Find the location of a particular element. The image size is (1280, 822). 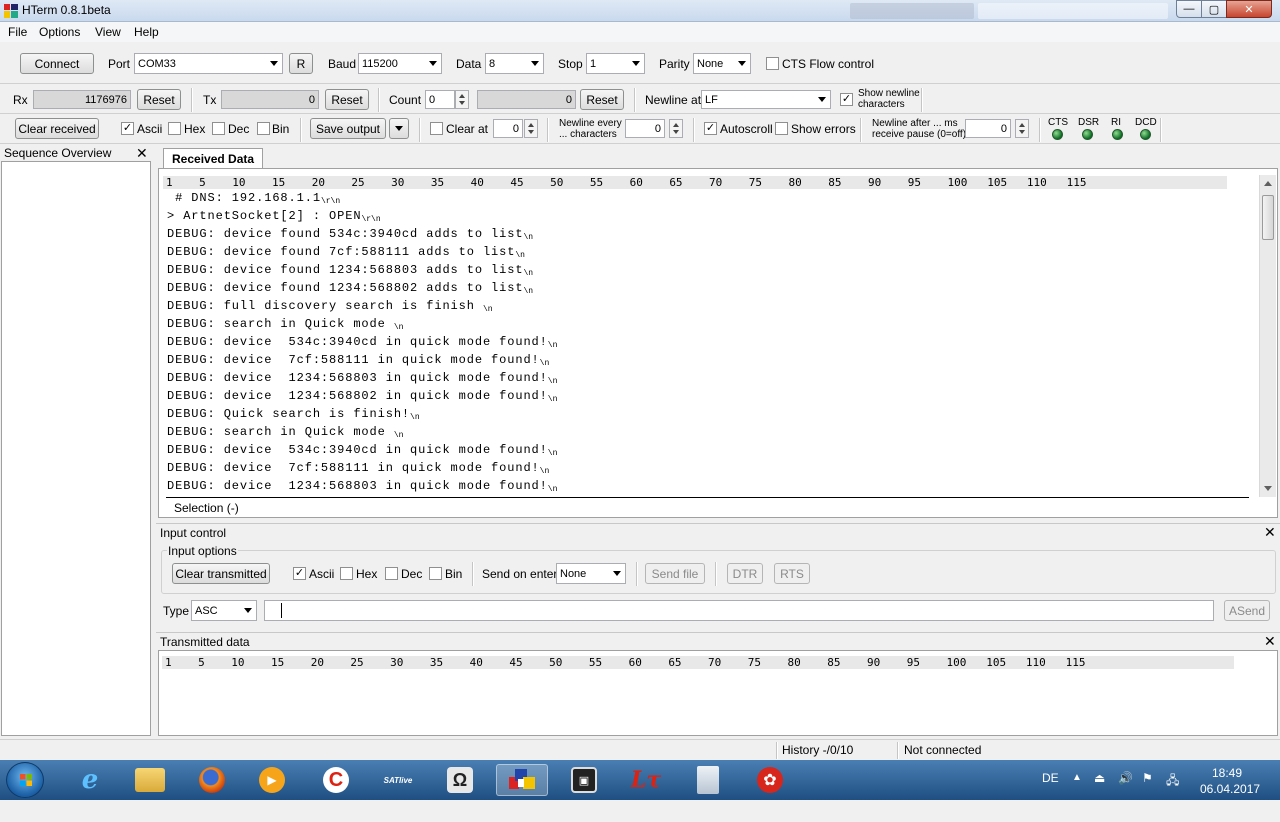

ascii-checkbox: ✓ is located at coordinates (127, 128).